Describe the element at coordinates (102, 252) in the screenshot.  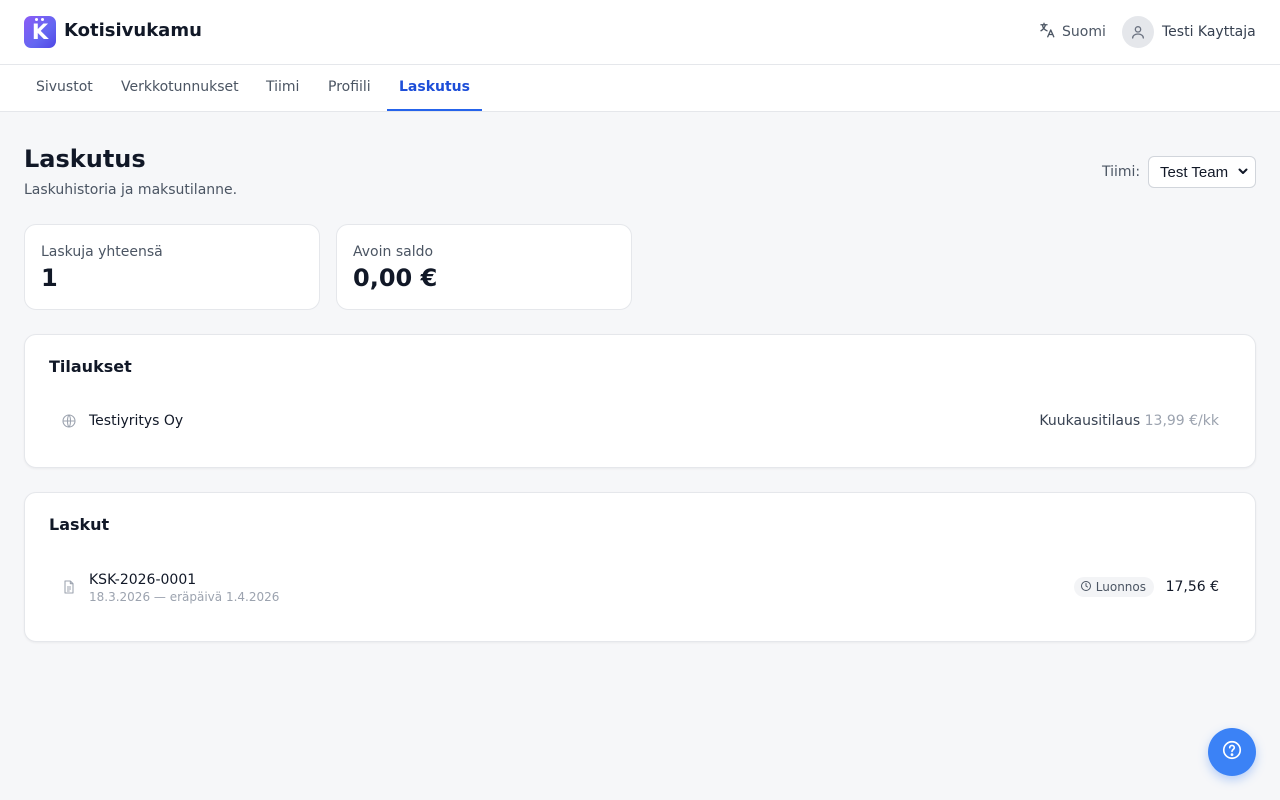
I see `stat-label: Laskuja yhteensä` at that location.